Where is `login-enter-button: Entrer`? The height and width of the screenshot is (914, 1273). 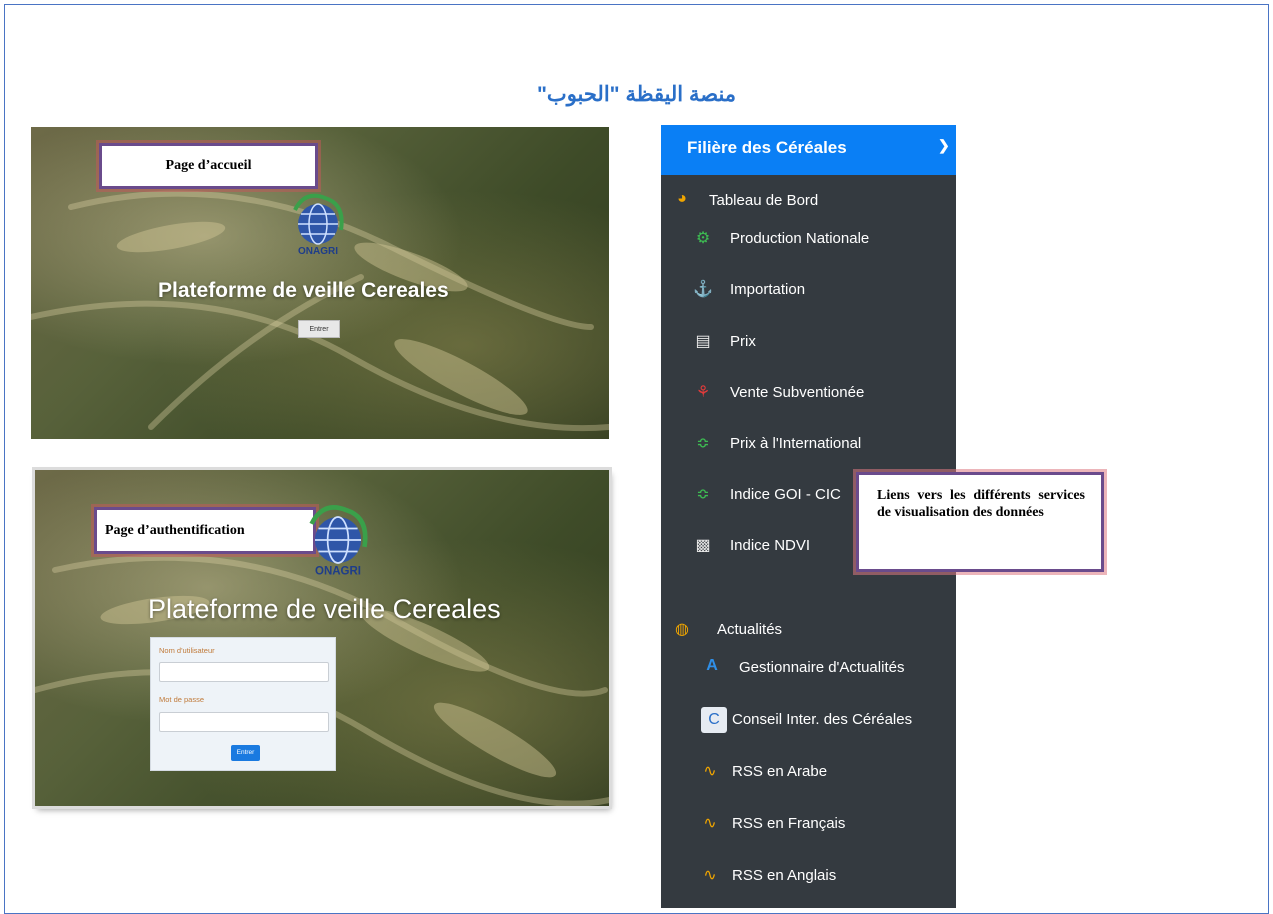
login-enter-button: Entrer is located at coordinates (245, 753).